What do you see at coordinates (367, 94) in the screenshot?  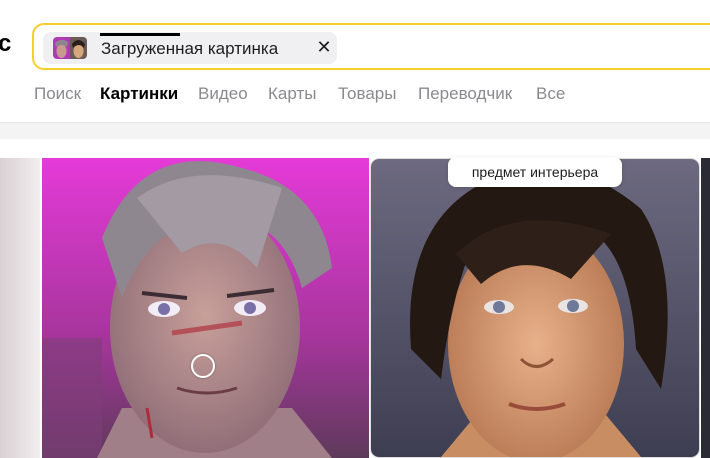 I see `tab-products: Товары` at bounding box center [367, 94].